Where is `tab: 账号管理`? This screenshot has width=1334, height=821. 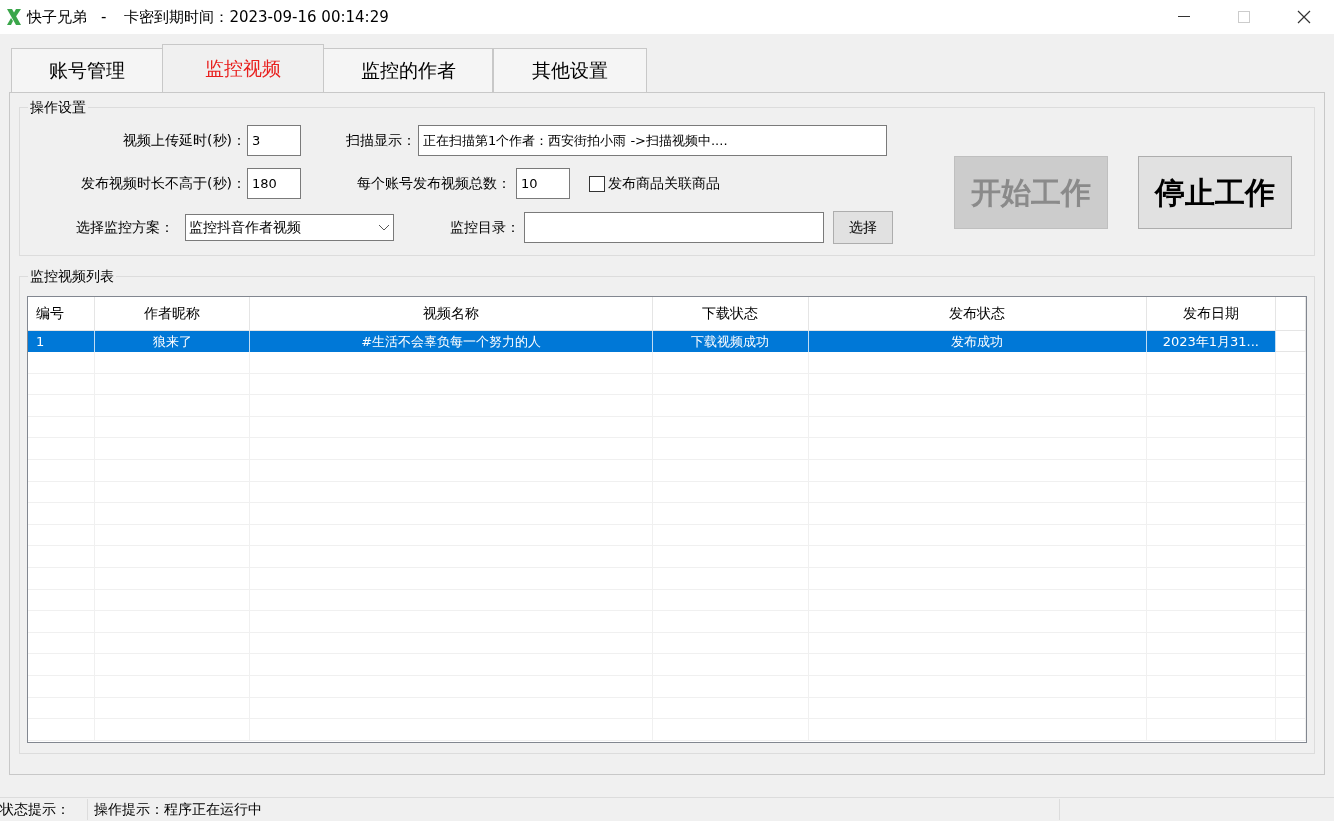 tab: 账号管理 is located at coordinates (87, 70).